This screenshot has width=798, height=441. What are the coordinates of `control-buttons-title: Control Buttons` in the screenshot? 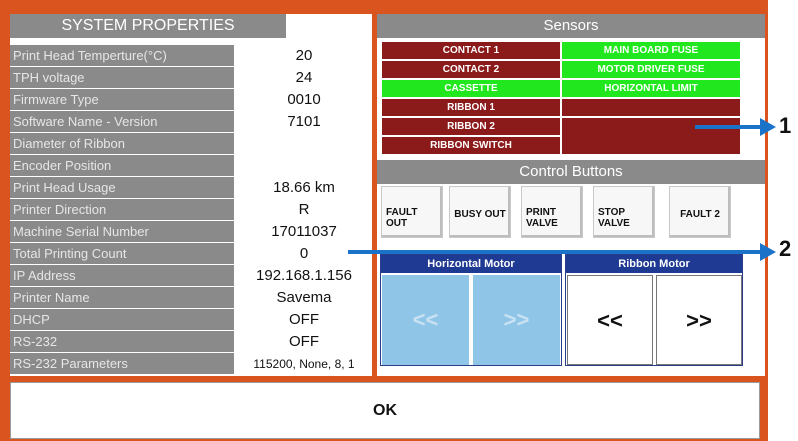 It's located at (571, 172).